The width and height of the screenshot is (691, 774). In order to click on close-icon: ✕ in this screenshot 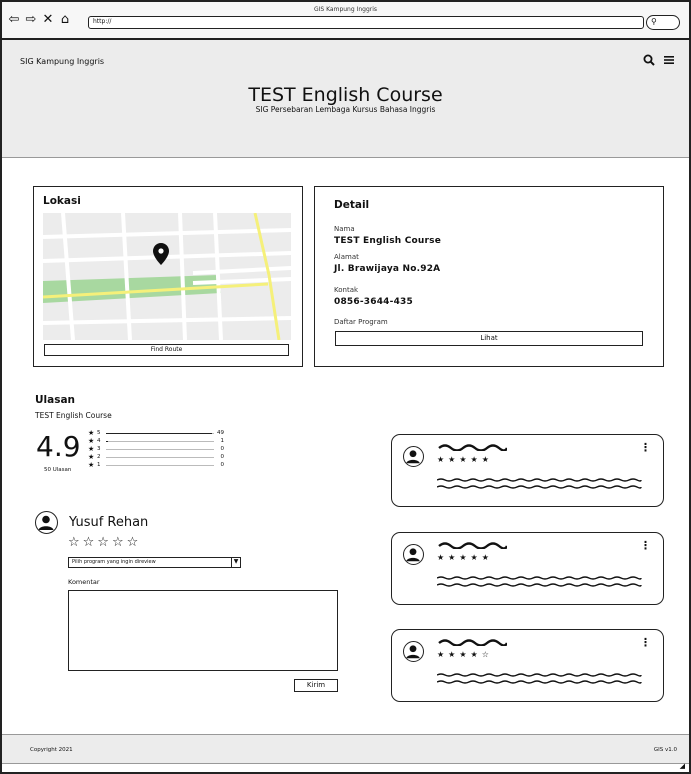, I will do `click(48, 20)`.